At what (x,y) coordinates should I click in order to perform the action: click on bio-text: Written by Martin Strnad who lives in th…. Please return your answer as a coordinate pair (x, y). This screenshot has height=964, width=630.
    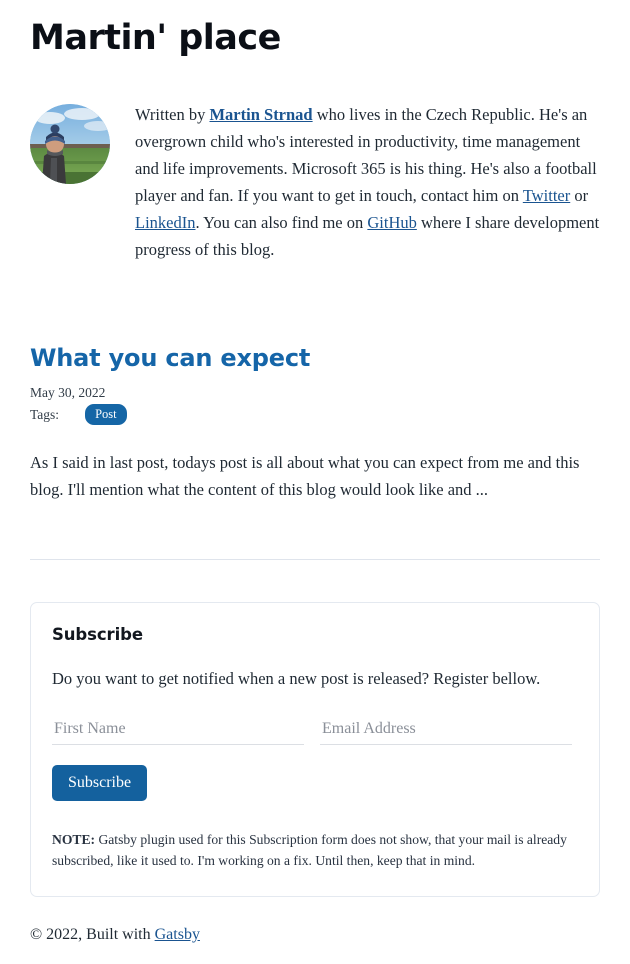
    Looking at the image, I should click on (367, 182).